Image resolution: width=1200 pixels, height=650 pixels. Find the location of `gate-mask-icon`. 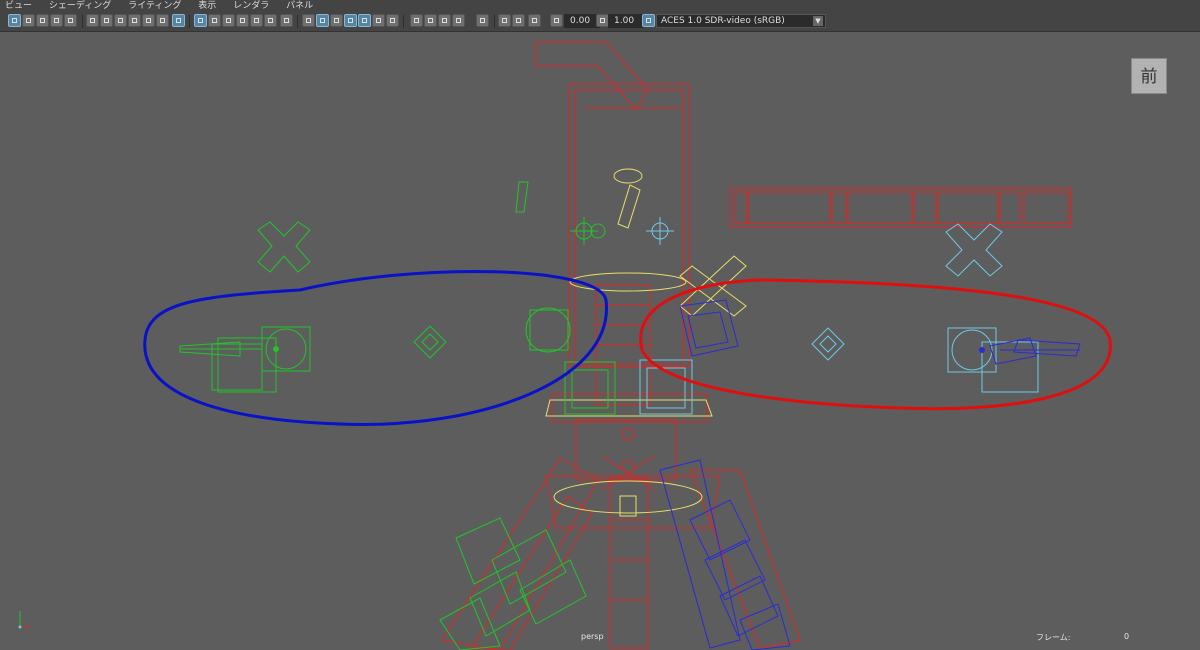

gate-mask-icon is located at coordinates (120, 20).